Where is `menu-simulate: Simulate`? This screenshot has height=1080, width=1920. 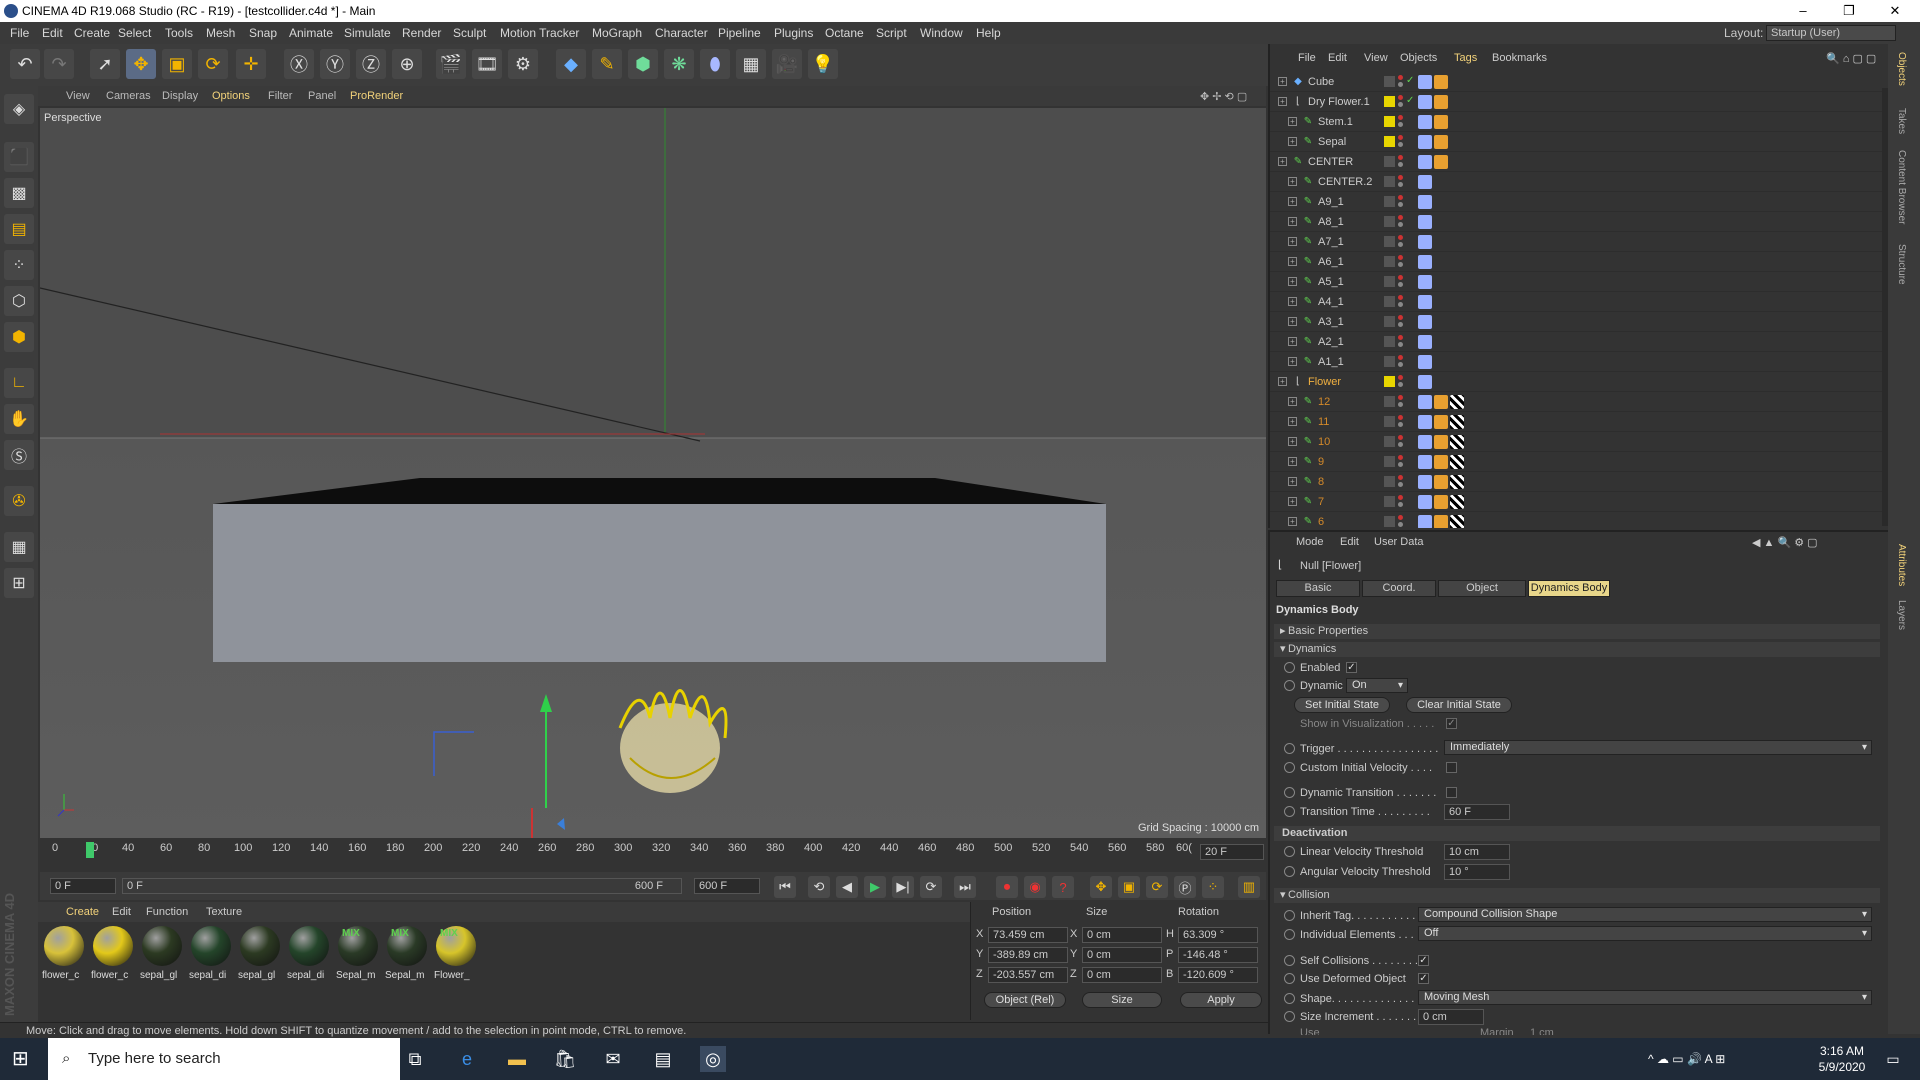 menu-simulate: Simulate is located at coordinates (367, 33).